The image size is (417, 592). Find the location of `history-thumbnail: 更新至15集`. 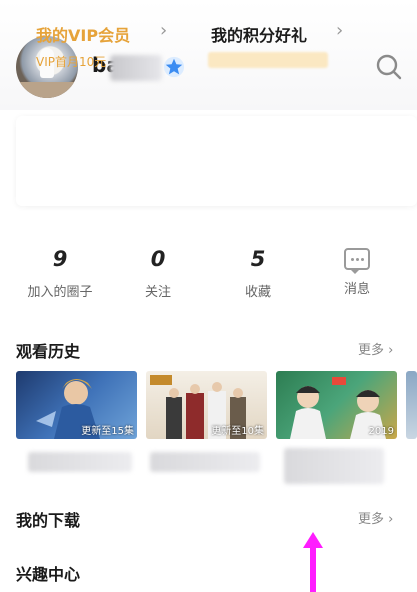

history-thumbnail: 更新至15集 is located at coordinates (76, 405).